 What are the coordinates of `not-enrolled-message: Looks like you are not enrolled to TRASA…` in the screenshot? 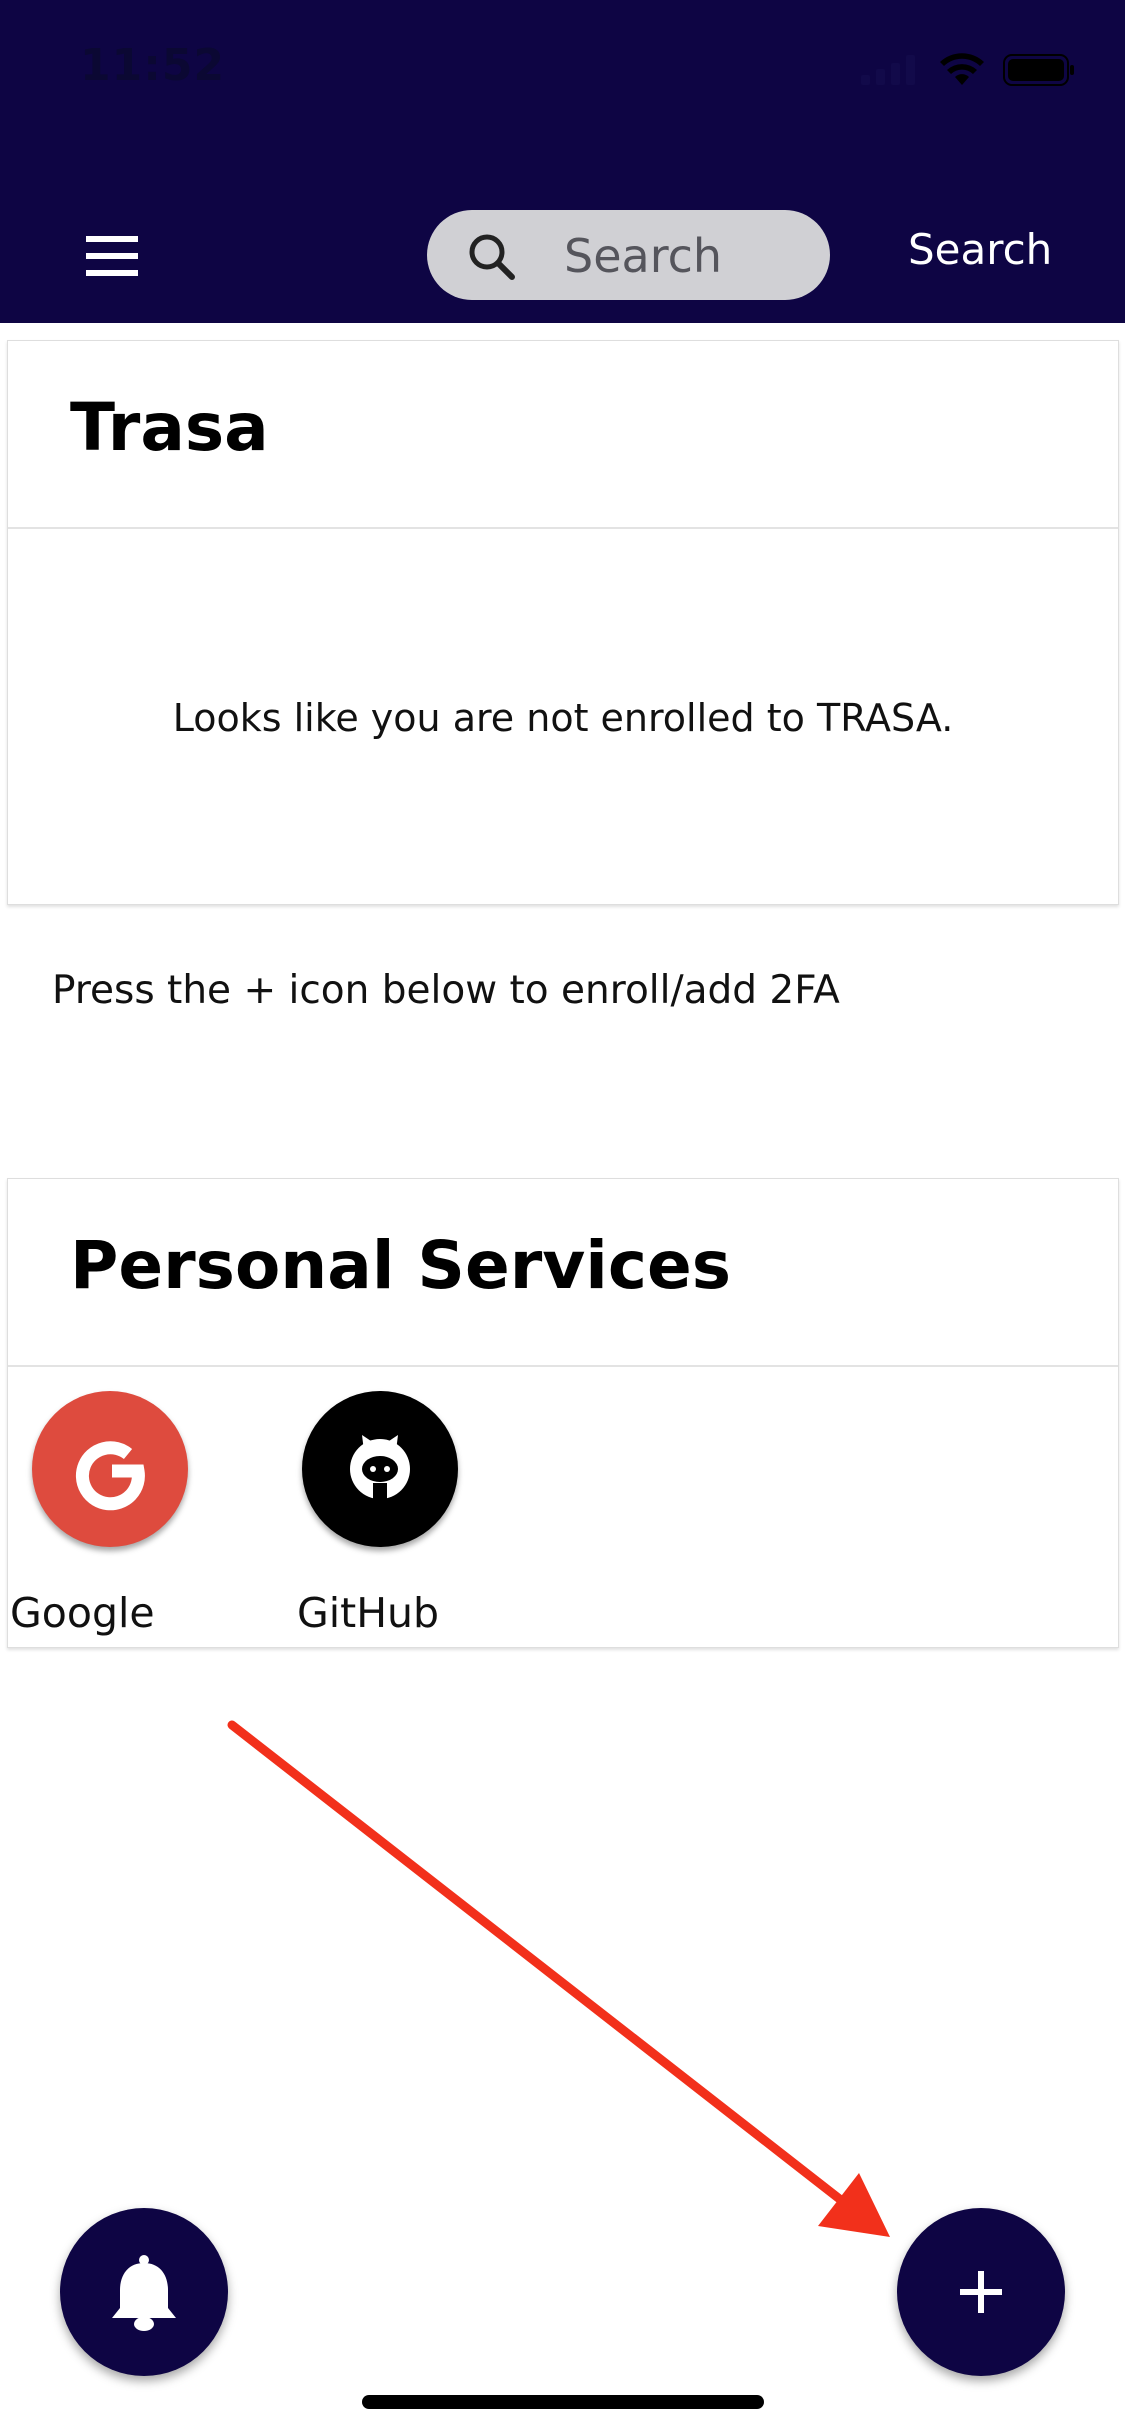 It's located at (563, 718).